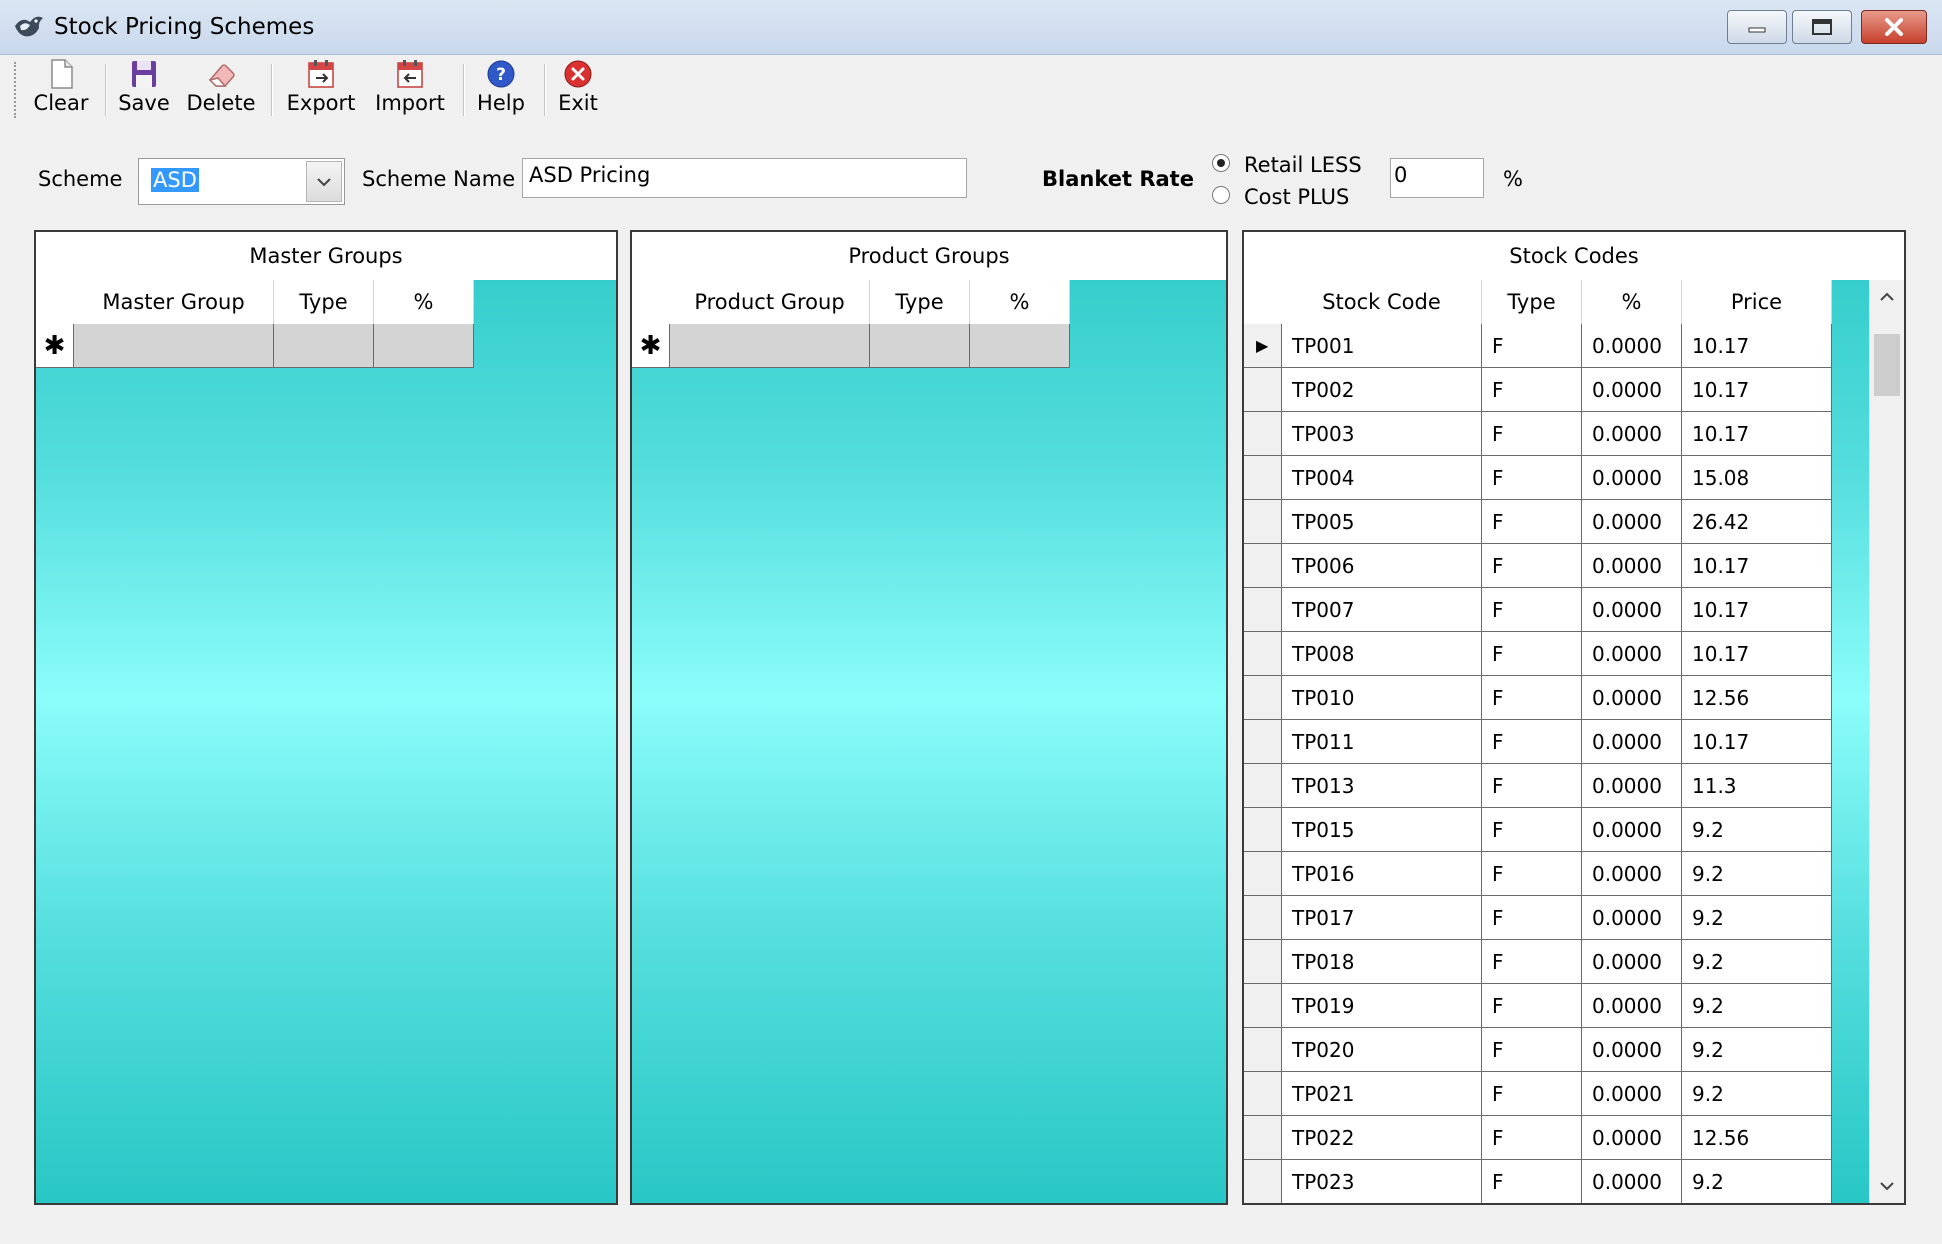 The height and width of the screenshot is (1244, 1942). I want to click on scroll-up-button, so click(1887, 297).